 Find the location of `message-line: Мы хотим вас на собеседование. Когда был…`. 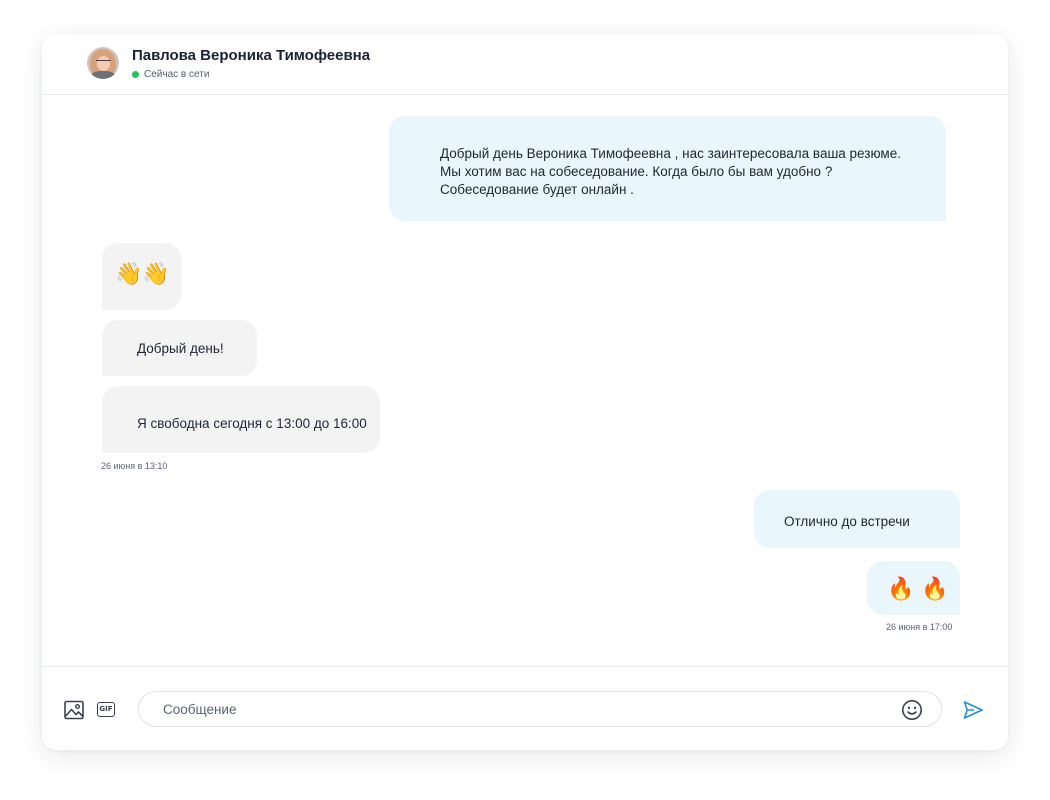

message-line: Мы хотим вас на собеседование. Когда был… is located at coordinates (636, 171).